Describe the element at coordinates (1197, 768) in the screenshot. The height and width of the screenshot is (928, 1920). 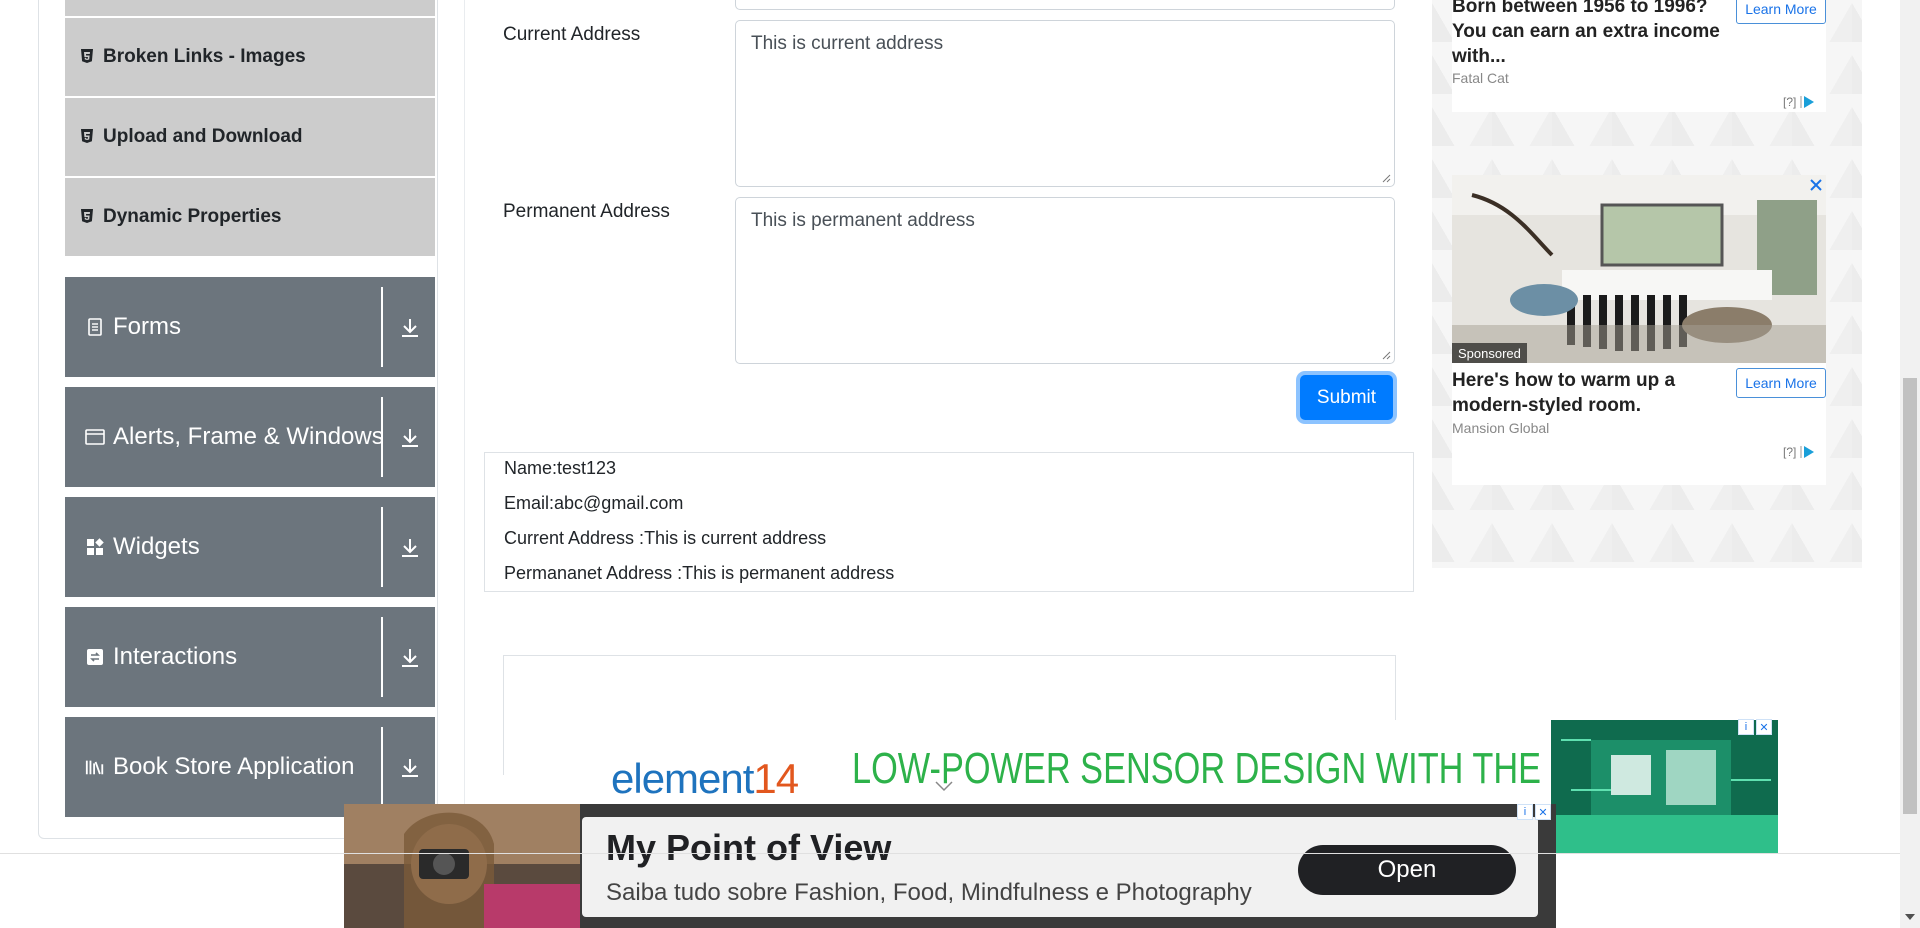
I see `banner-headline: LOW-POWER SENSOR DESIGN WITH THE` at that location.